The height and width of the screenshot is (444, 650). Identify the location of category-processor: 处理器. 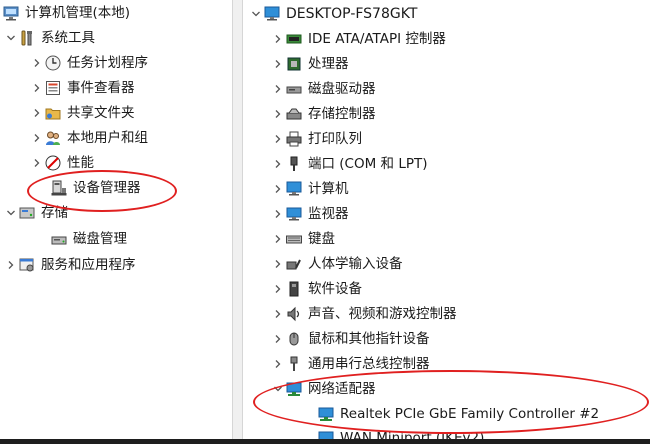
(310, 64).